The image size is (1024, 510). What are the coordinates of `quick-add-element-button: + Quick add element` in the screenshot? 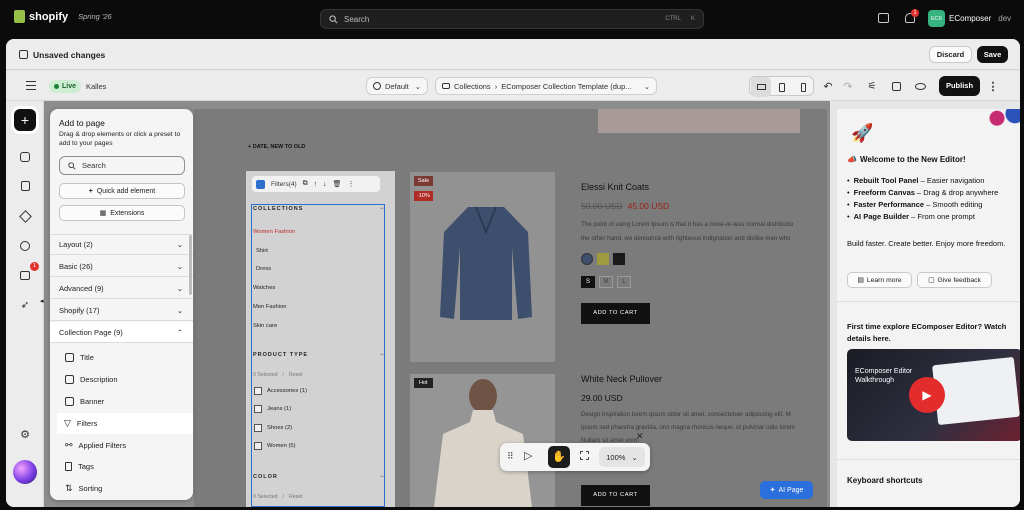 It's located at (122, 191).